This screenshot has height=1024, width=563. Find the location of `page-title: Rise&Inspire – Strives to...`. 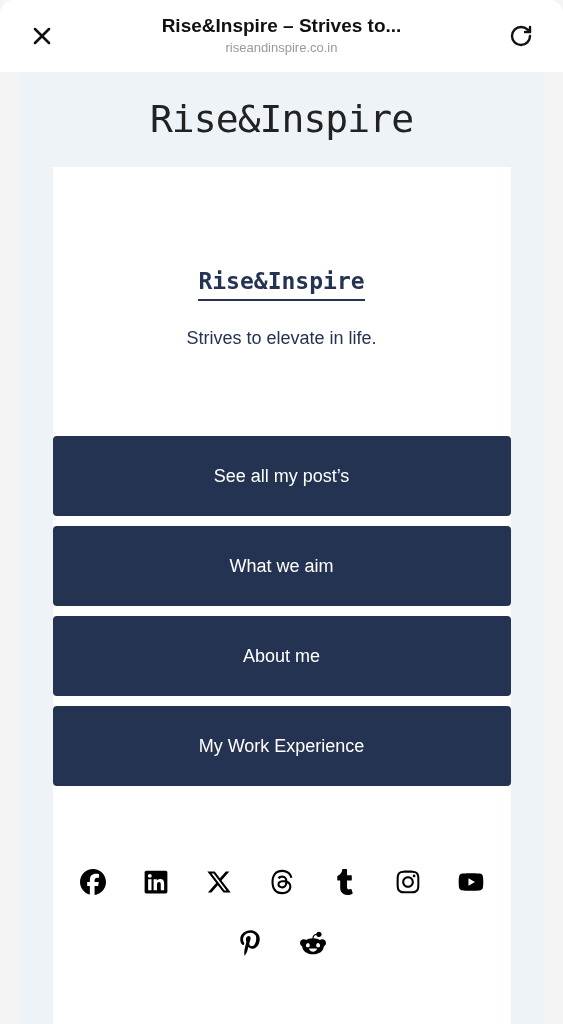

page-title: Rise&Inspire – Strives to... is located at coordinates (281, 26).